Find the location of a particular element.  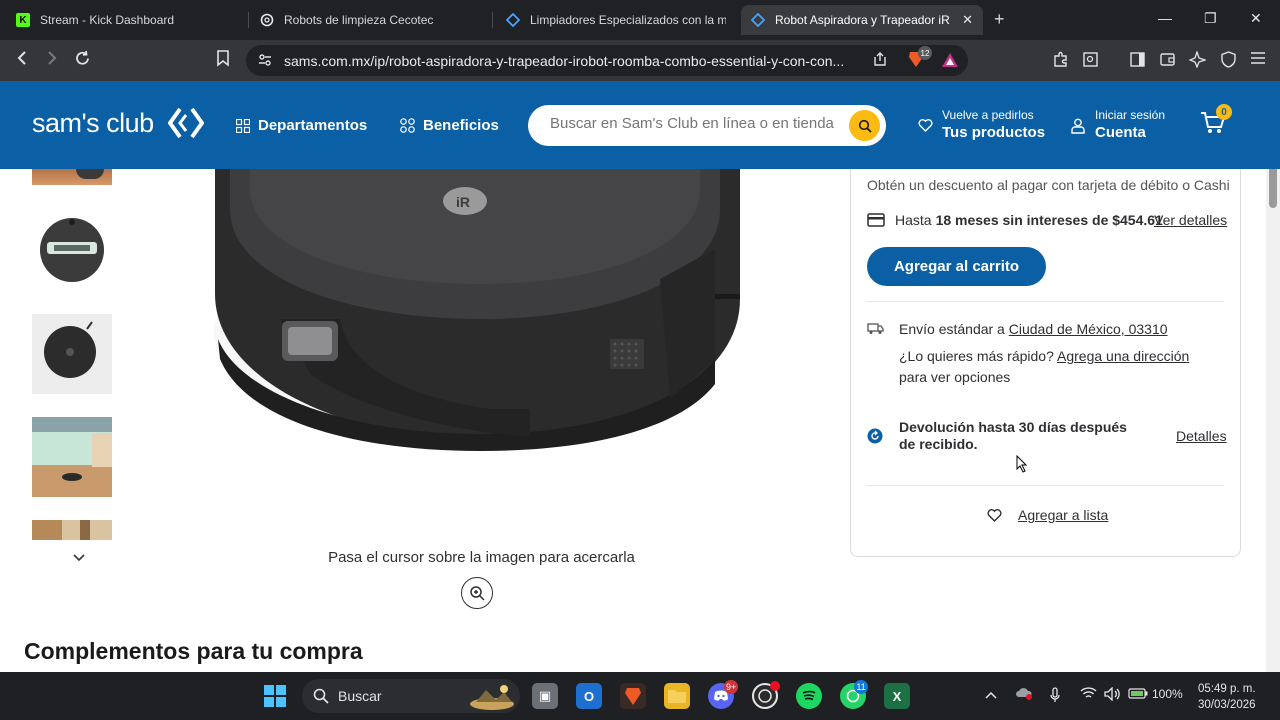

microphone-icon is located at coordinates (1055, 696).